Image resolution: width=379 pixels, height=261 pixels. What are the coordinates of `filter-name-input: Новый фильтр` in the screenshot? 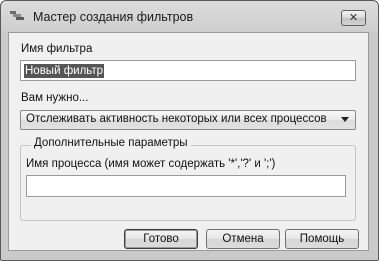 It's located at (188, 70).